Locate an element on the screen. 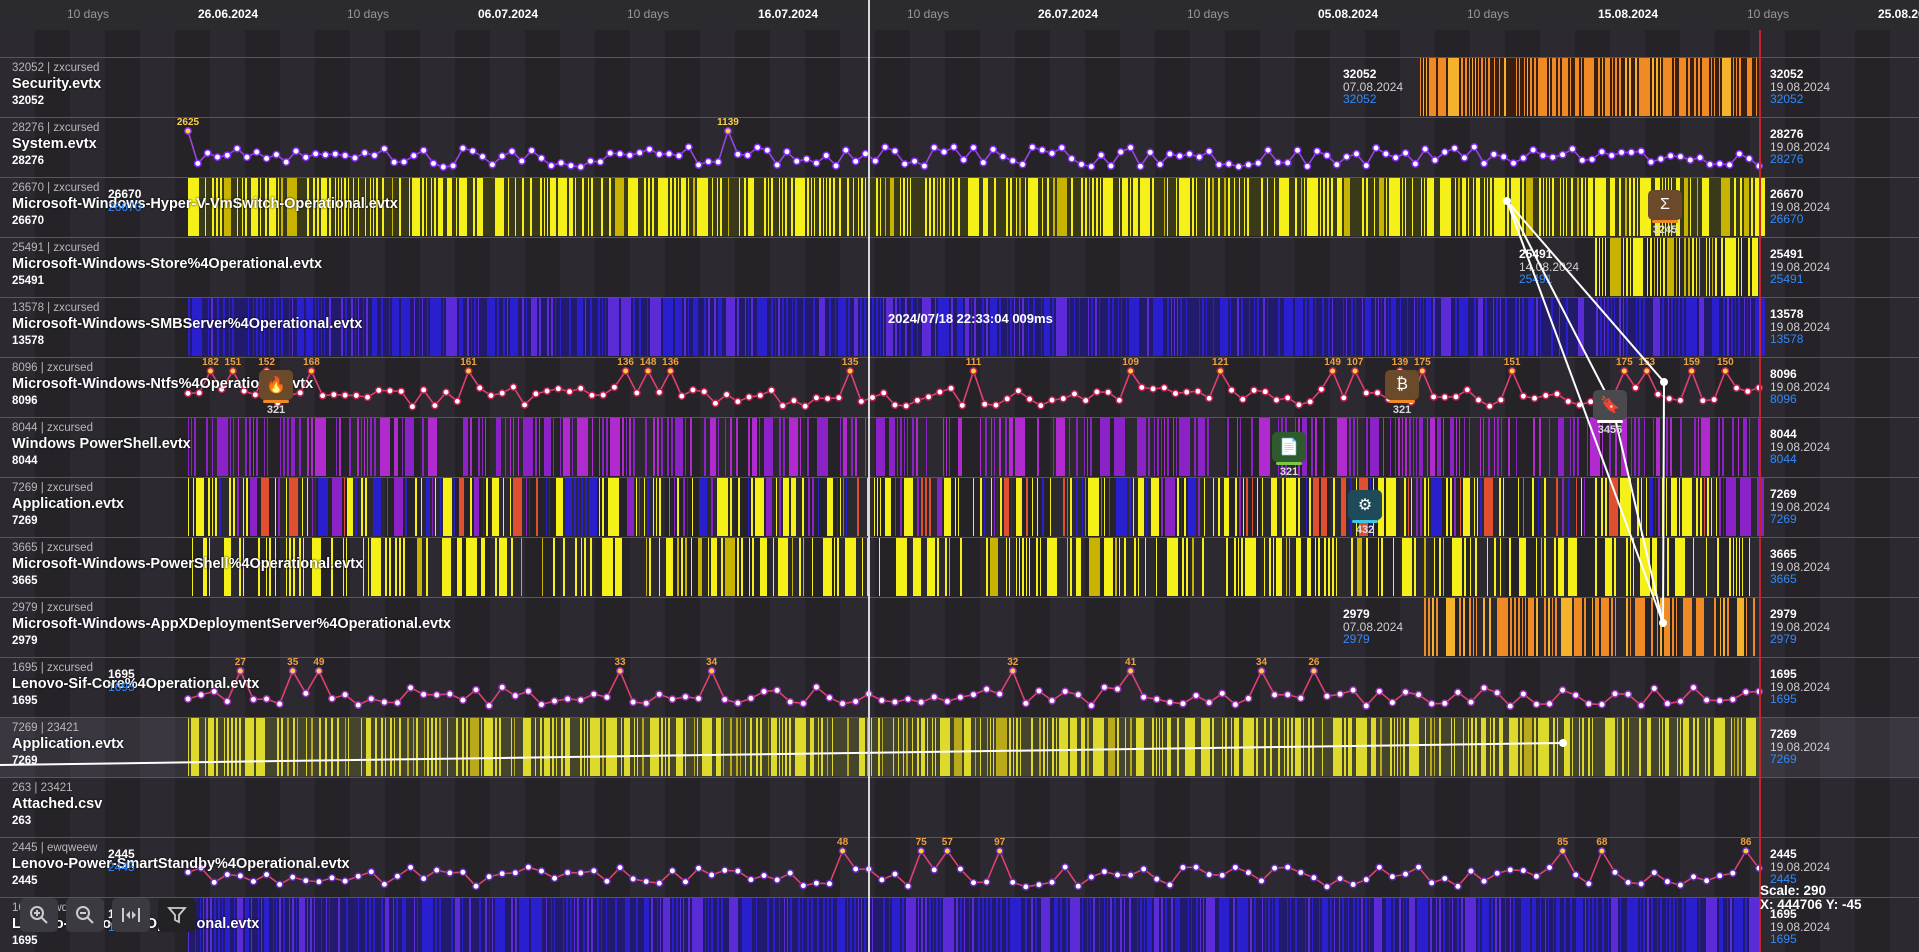 The width and height of the screenshot is (1919, 952). marker-count: 3245 is located at coordinates (1665, 230).